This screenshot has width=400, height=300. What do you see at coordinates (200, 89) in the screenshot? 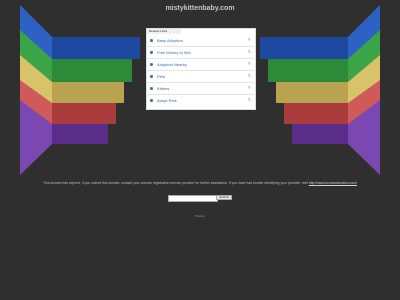
I see `related-link-item: Kittens ›` at bounding box center [200, 89].